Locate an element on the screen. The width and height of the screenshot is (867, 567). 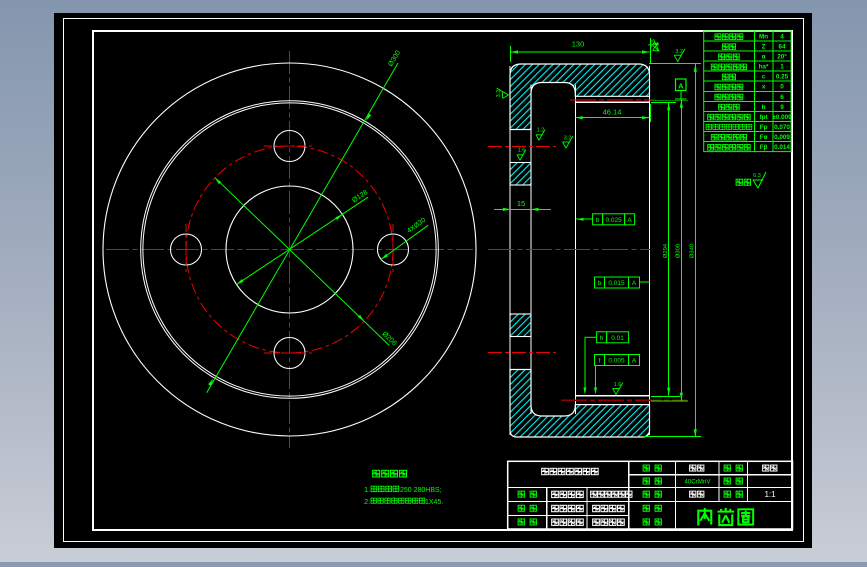
svg-text: 130 is located at coordinates (578, 44).